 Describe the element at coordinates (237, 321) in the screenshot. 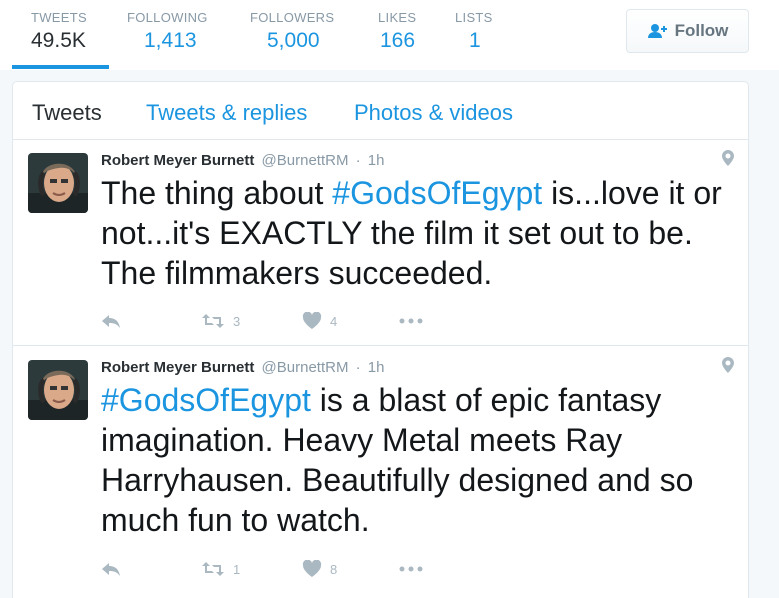

I see `retweet-count: 3` at that location.